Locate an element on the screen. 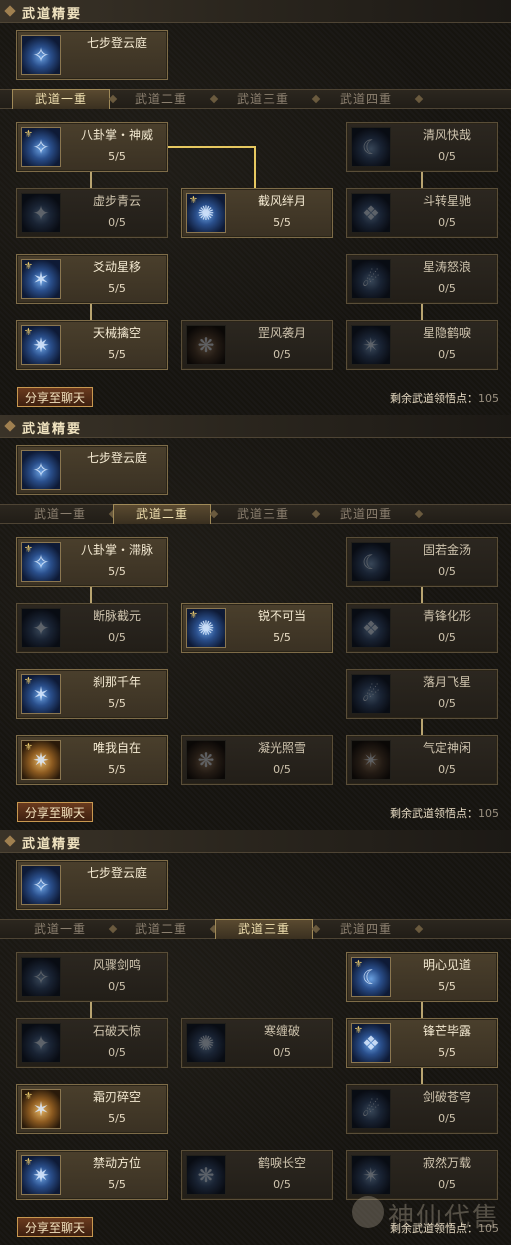  iron-wall-icon: ☾ is located at coordinates (371, 562).